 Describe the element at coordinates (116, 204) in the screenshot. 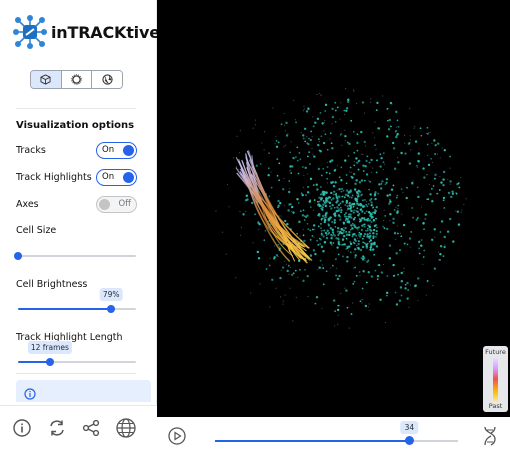

I see `axes-toggle: Off` at that location.